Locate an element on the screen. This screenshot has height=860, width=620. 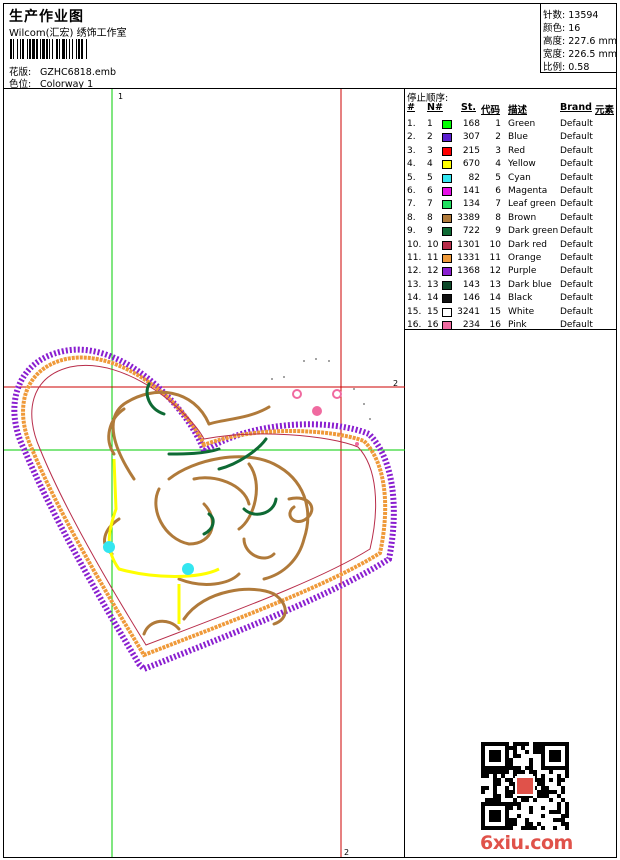
row-code: 4 is located at coordinates (498, 164).